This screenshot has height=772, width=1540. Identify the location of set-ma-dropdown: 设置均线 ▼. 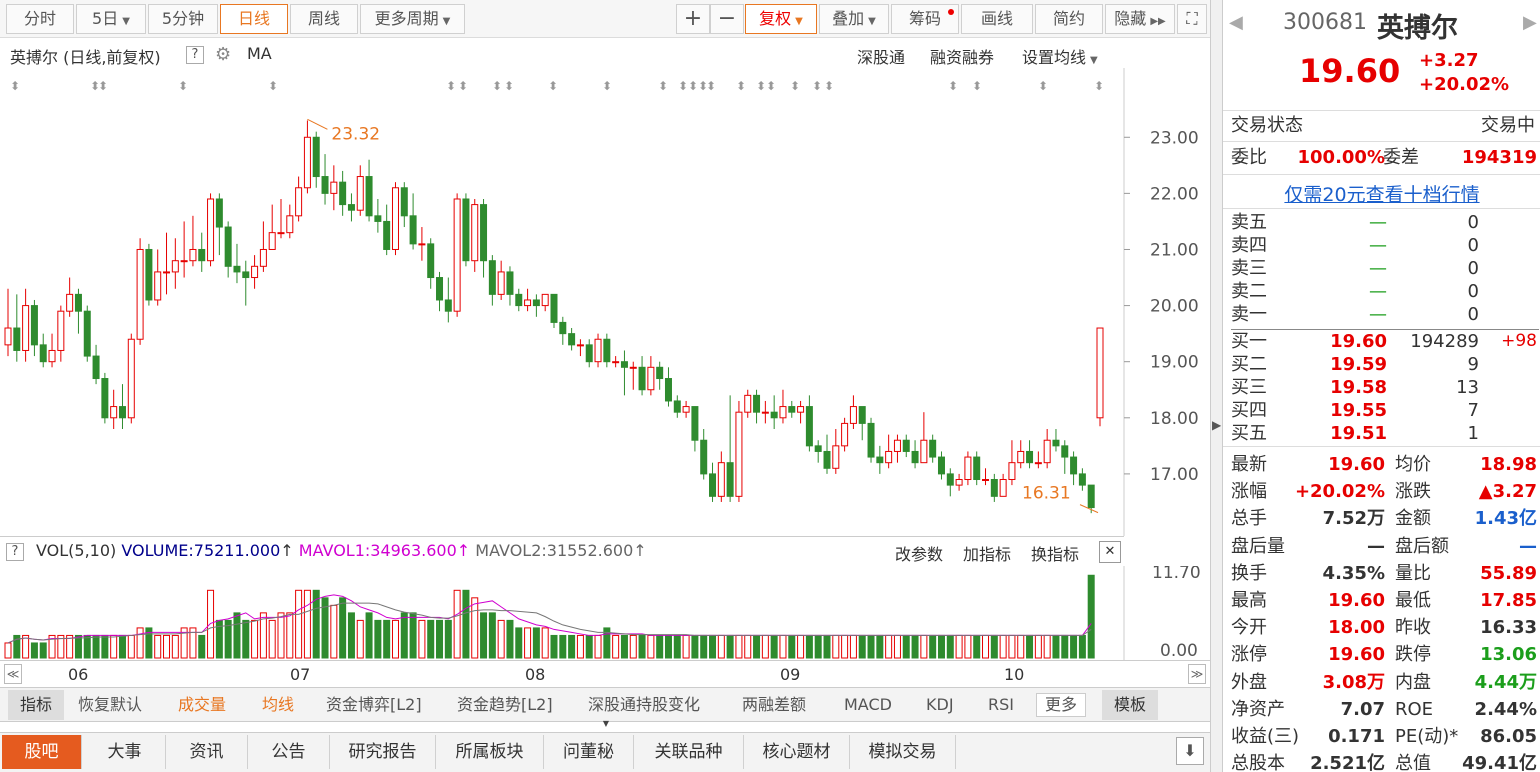
(1060, 56).